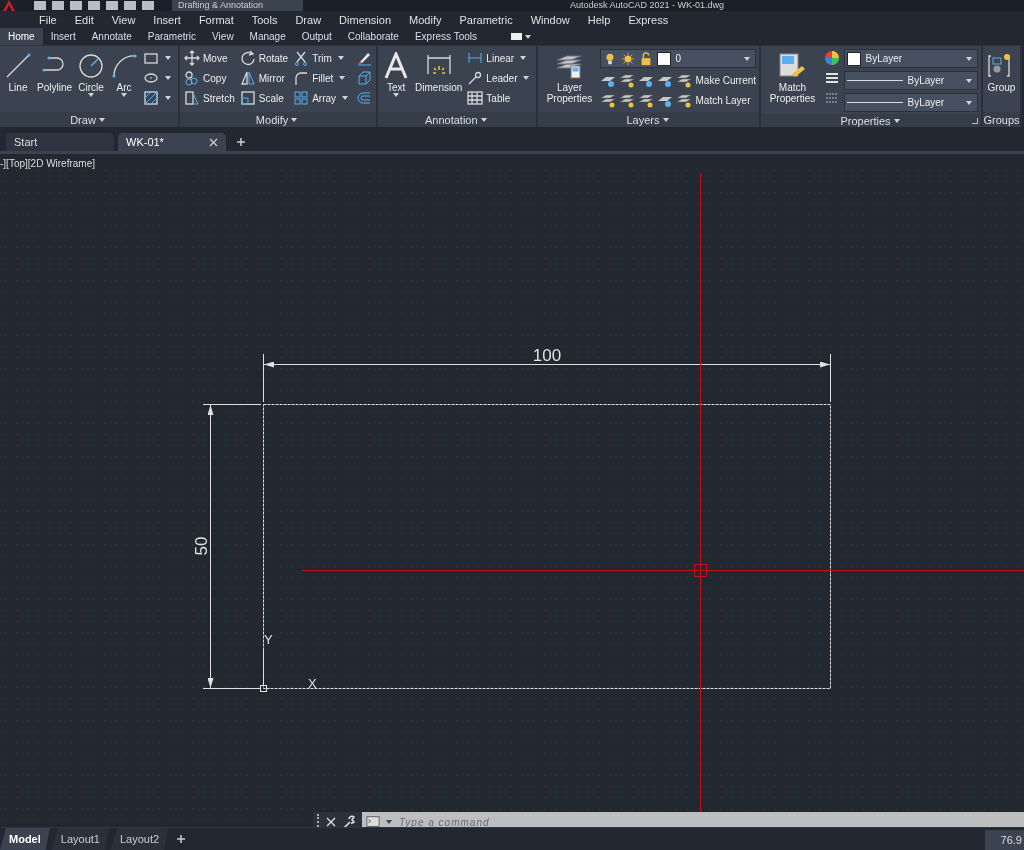  Describe the element at coordinates (151, 98) in the screenshot. I see `hatch-icon` at that location.